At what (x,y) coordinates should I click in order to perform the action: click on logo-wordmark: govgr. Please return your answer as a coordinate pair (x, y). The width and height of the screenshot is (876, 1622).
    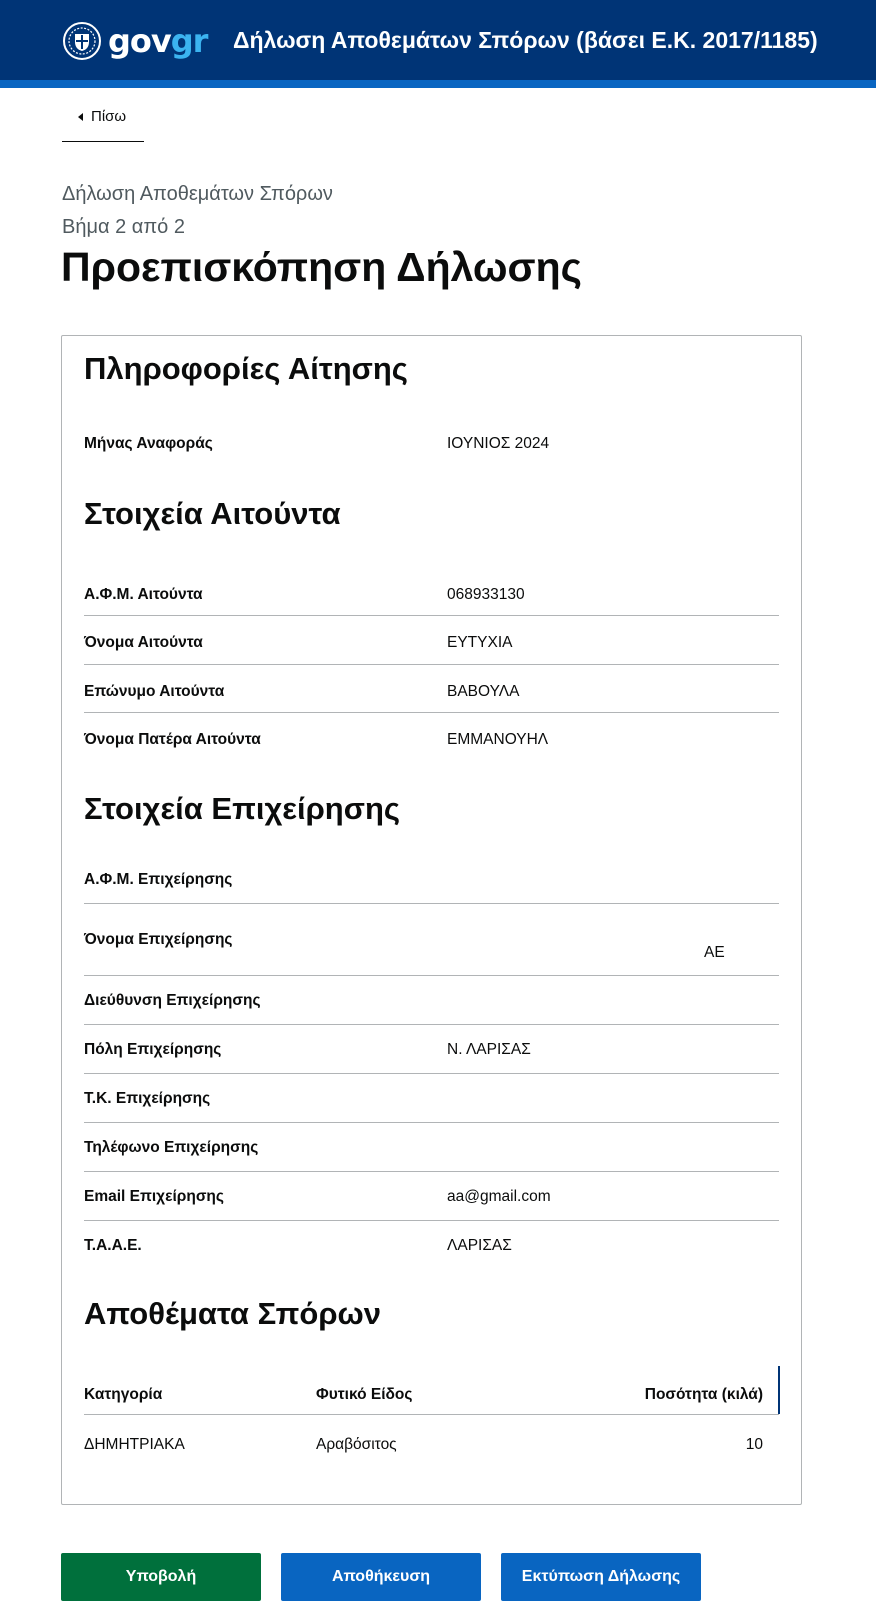
    Looking at the image, I should click on (158, 41).